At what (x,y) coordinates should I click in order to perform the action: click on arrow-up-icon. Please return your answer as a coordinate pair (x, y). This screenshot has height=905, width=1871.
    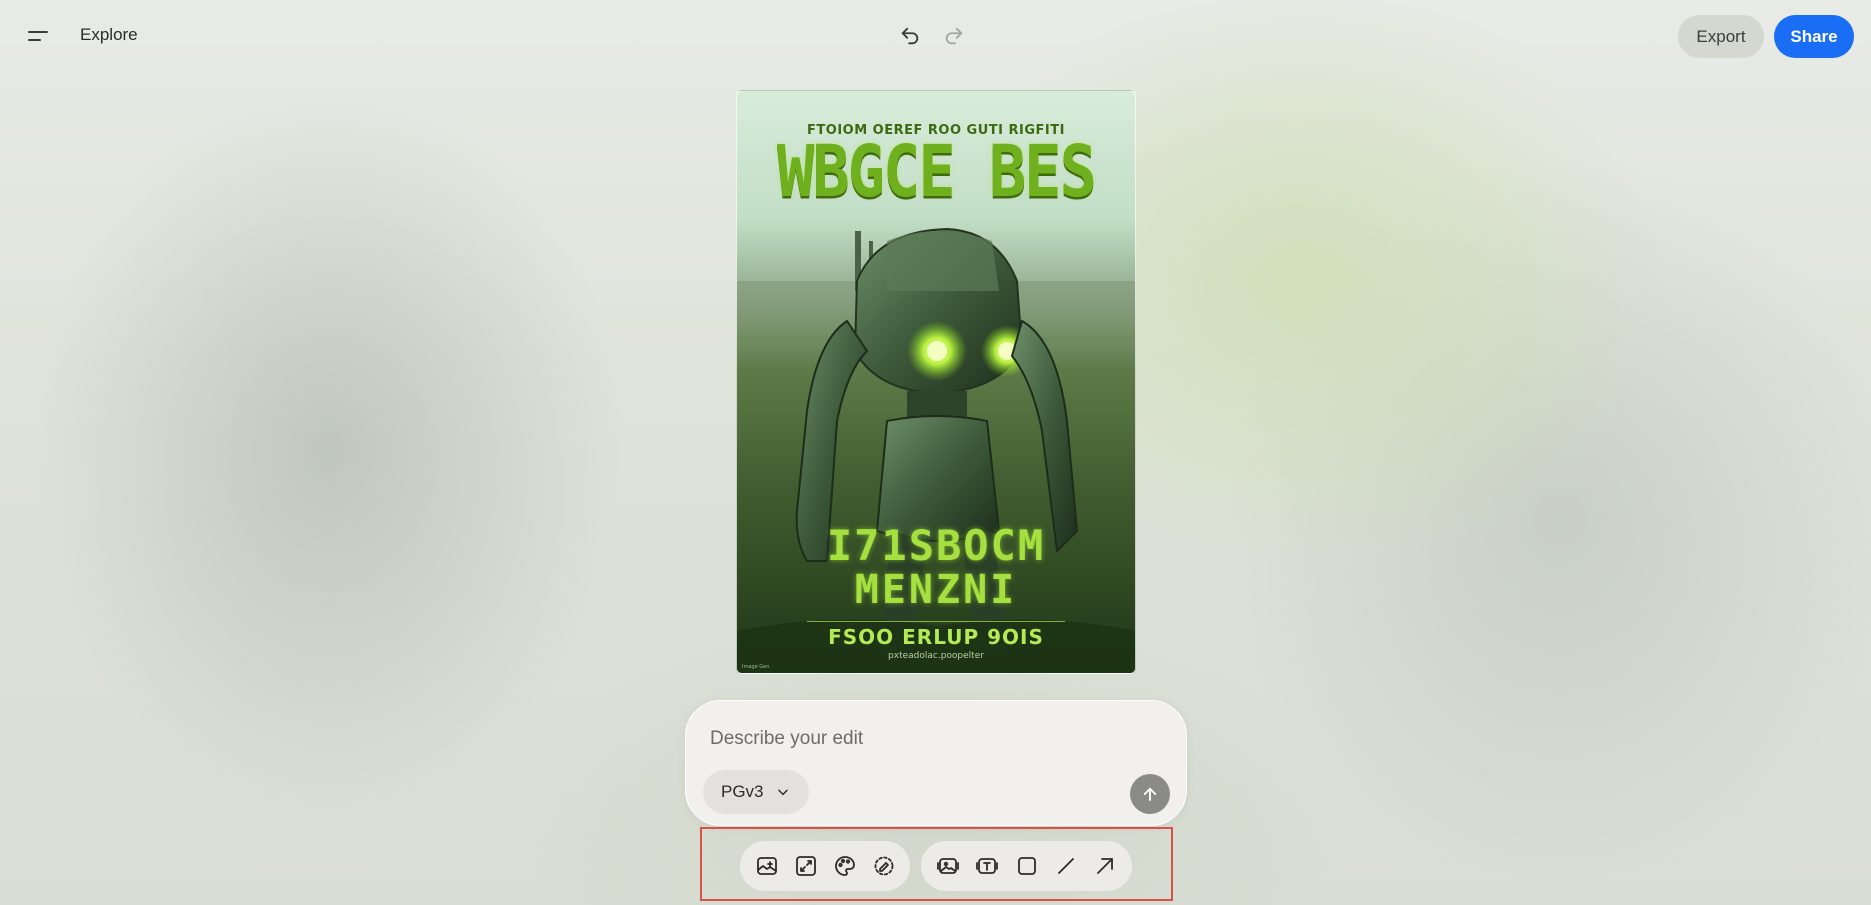
    Looking at the image, I should click on (1150, 794).